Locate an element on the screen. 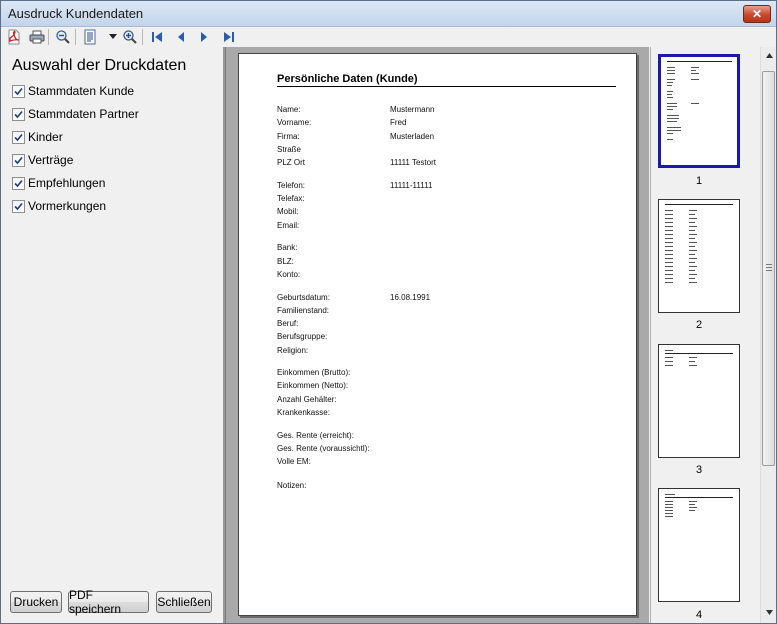  next-page-icon is located at coordinates (204, 37).